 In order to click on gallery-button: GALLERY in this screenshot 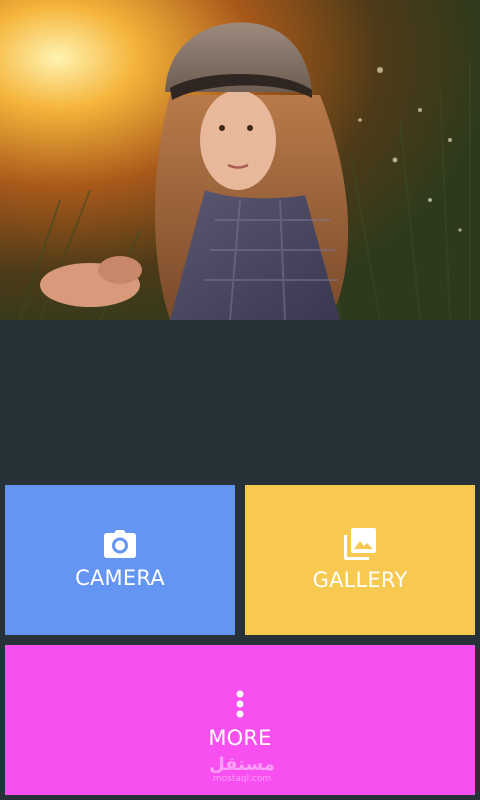, I will do `click(360, 560)`.